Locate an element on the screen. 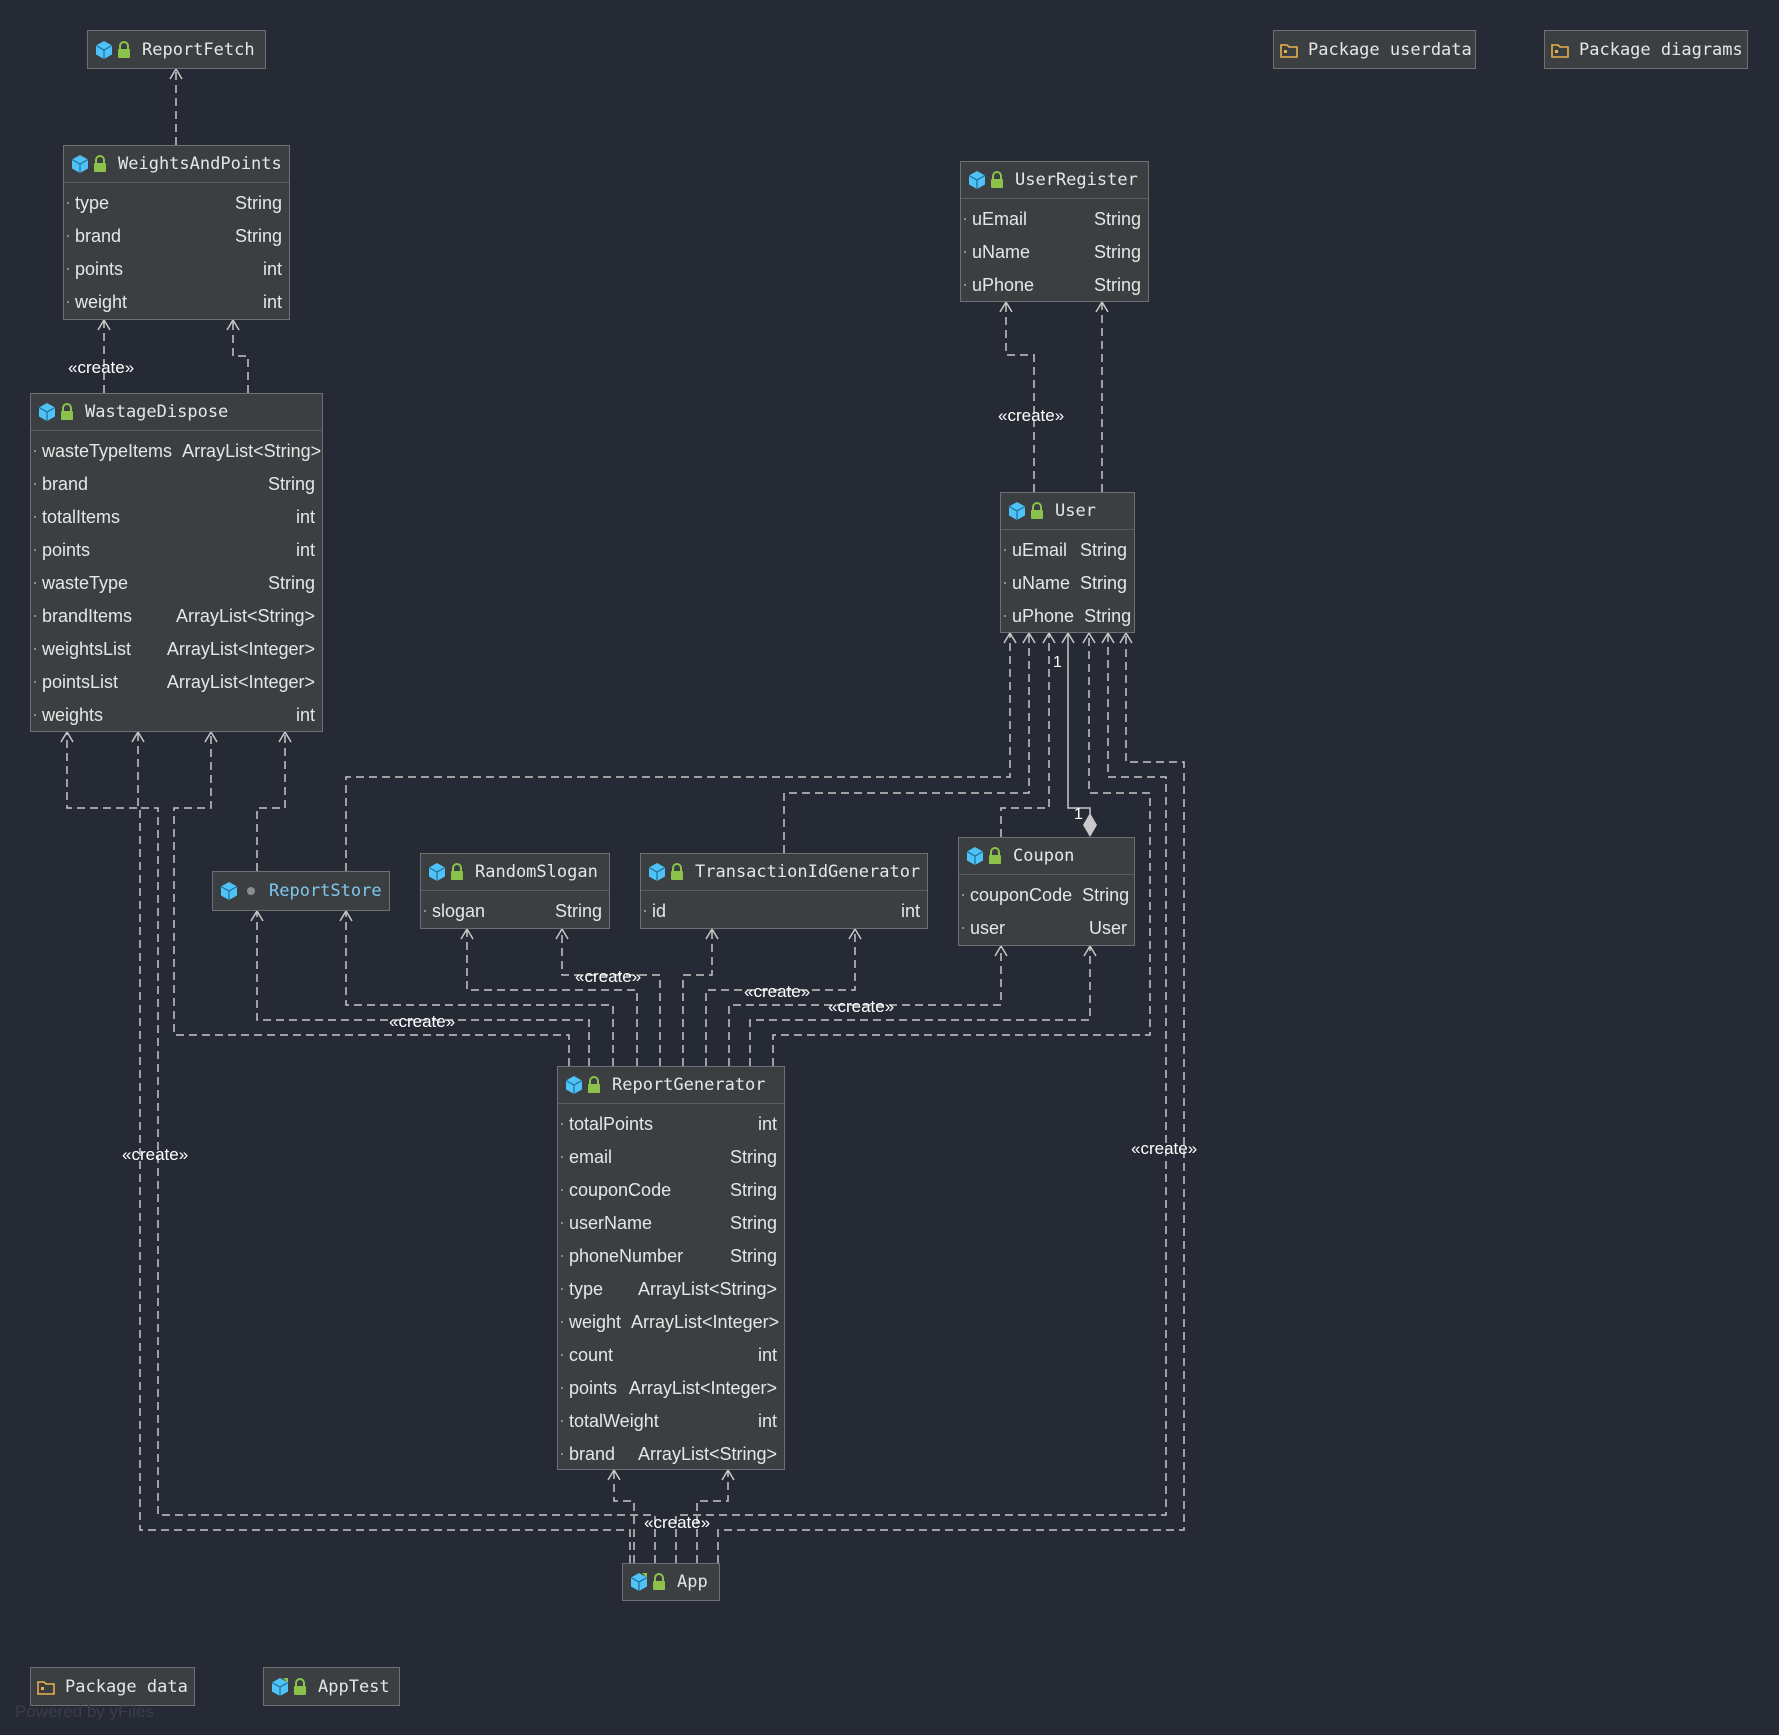 The width and height of the screenshot is (1779, 1735). field-row: phoneNumber String is located at coordinates (671, 1256).